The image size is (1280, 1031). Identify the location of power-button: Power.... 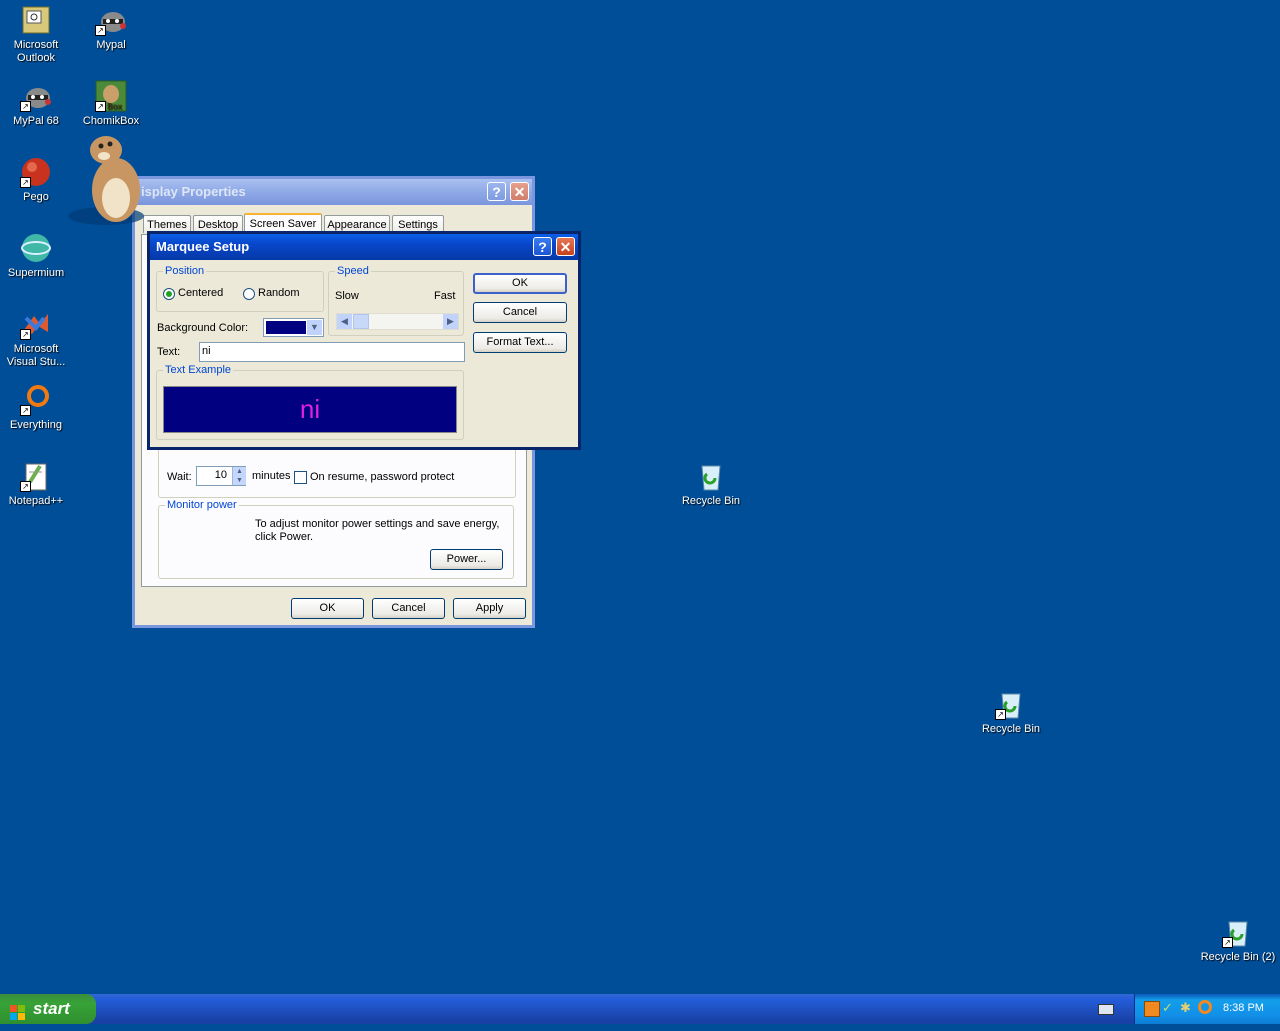
(466, 559).